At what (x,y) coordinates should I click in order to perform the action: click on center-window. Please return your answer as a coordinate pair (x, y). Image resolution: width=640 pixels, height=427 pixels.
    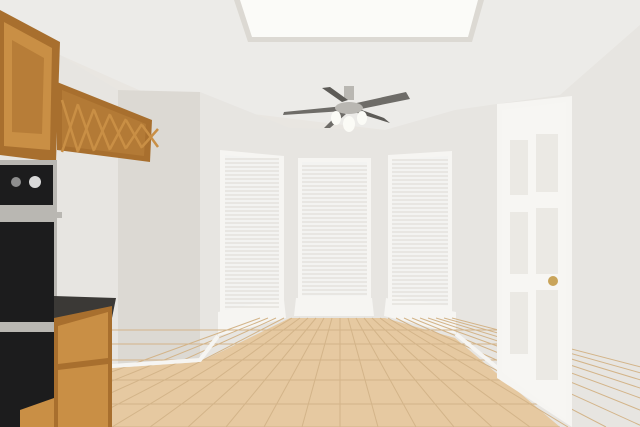
    Looking at the image, I should click on (334, 229).